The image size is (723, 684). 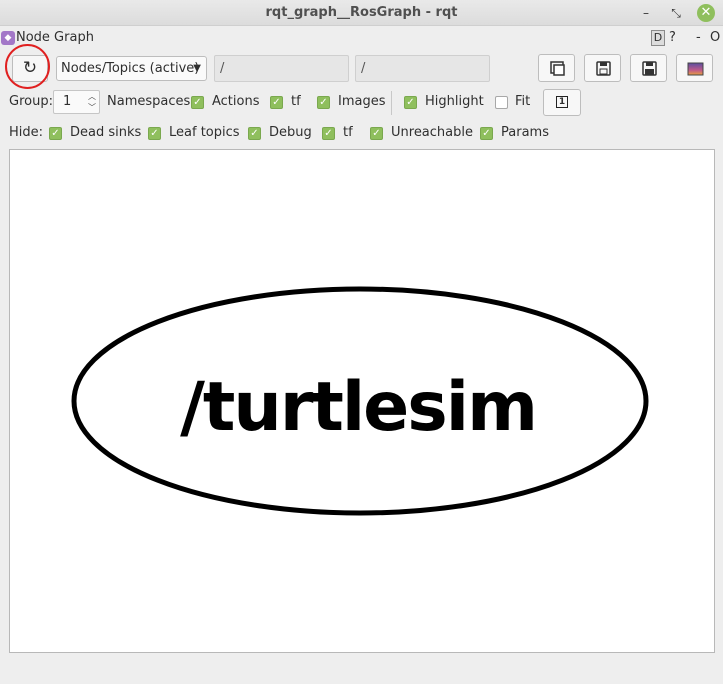 What do you see at coordinates (391, 103) in the screenshot?
I see `options-separator` at bounding box center [391, 103].